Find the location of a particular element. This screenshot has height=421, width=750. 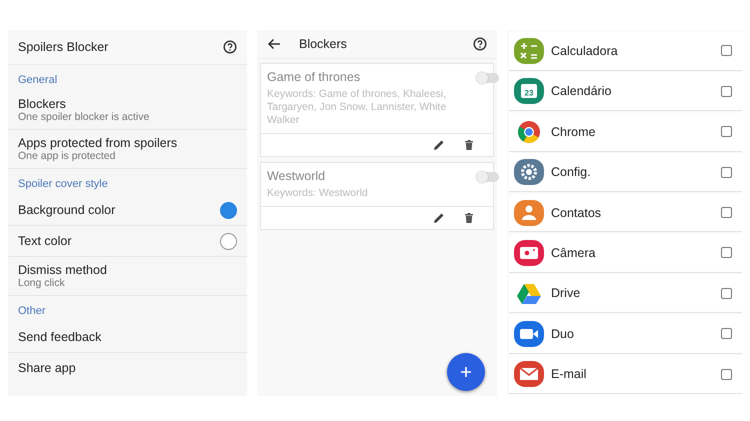

plus-icon is located at coordinates (466, 372).